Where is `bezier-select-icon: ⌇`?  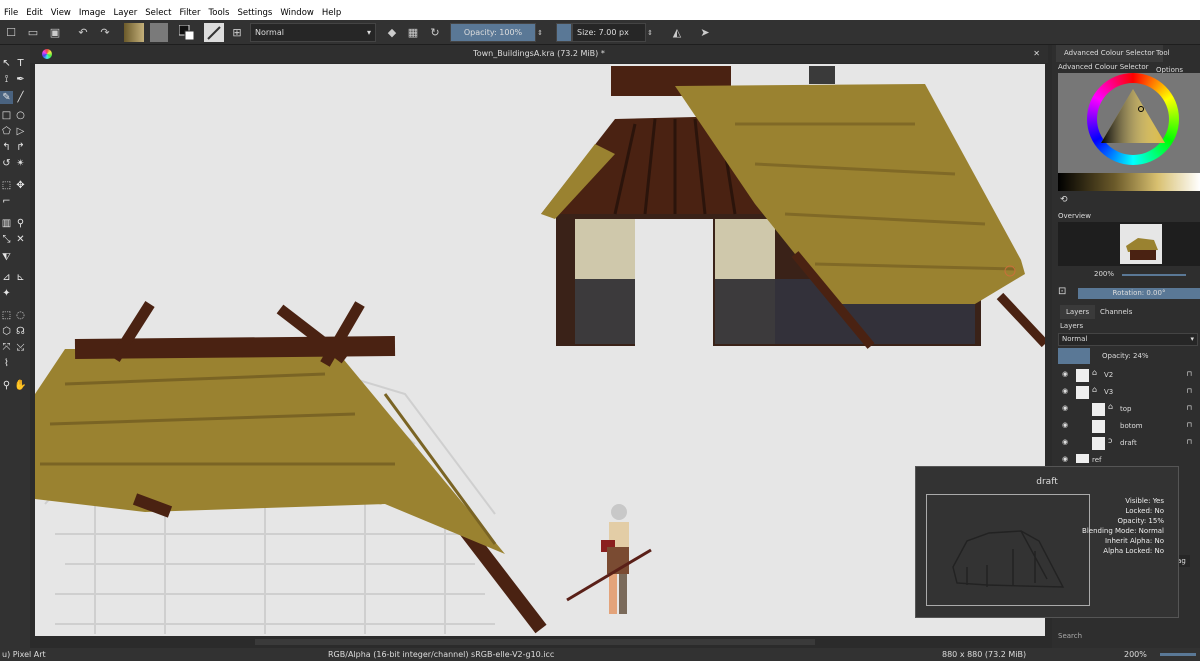 bezier-select-icon: ⌇ is located at coordinates (6, 363).